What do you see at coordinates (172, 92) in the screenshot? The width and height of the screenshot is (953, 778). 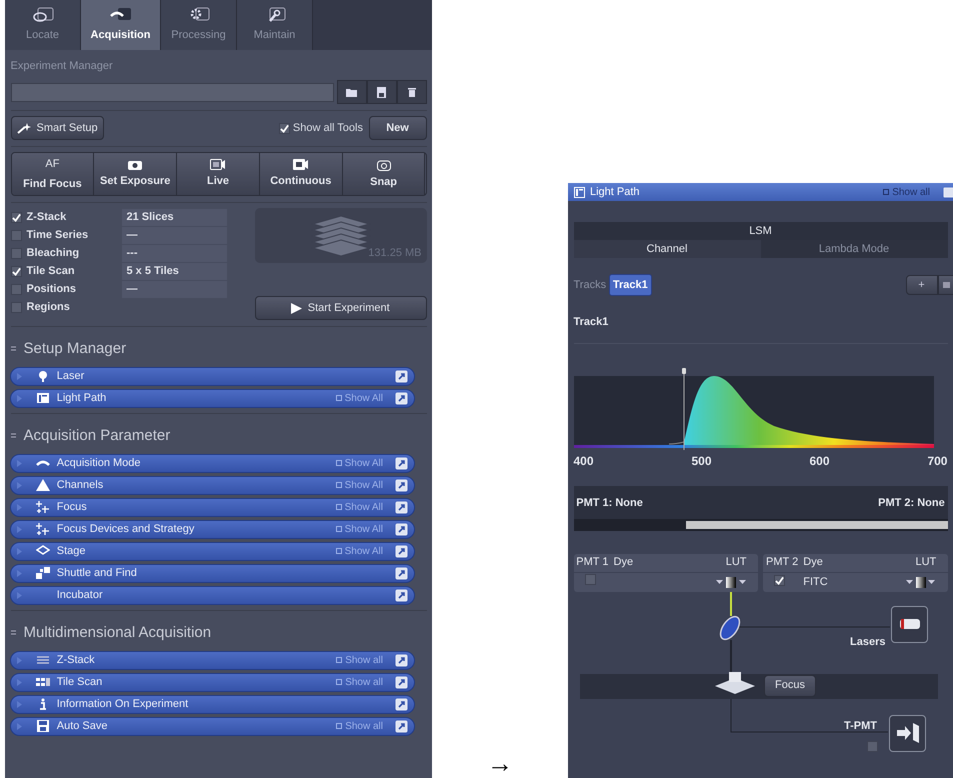 I see `experiment-field` at bounding box center [172, 92].